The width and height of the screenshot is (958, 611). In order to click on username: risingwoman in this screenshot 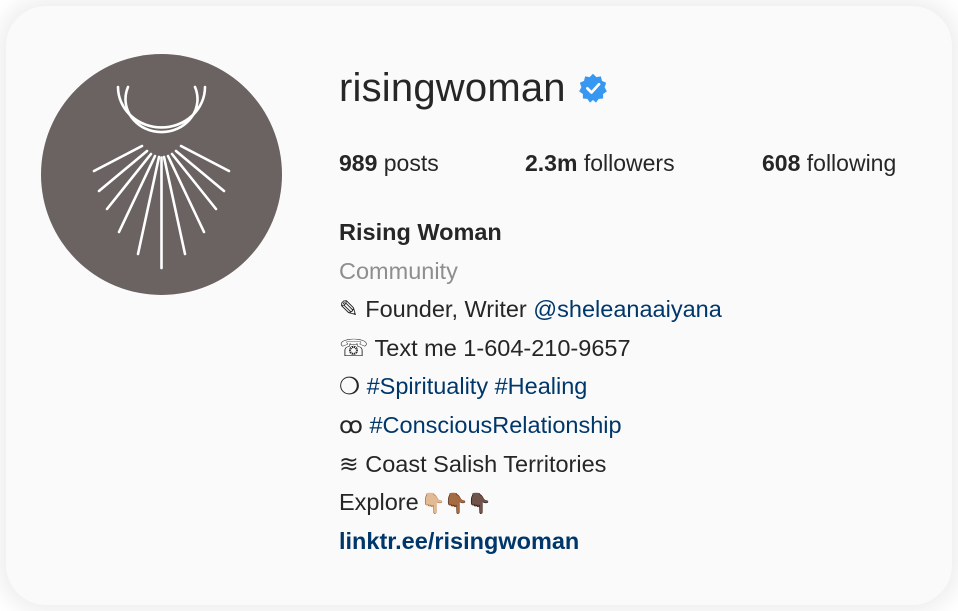, I will do `click(452, 87)`.